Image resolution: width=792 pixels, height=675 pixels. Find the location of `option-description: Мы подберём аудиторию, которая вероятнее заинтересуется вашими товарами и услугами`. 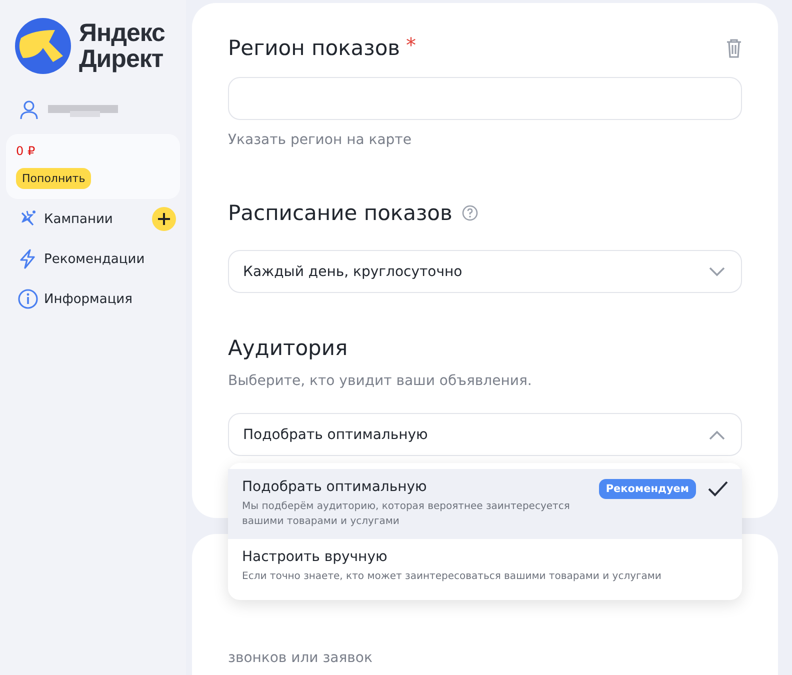

option-description: Мы подберём аудиторию, которая вероятнее заинтересуется вашими товарами и услугами is located at coordinates (406, 514).